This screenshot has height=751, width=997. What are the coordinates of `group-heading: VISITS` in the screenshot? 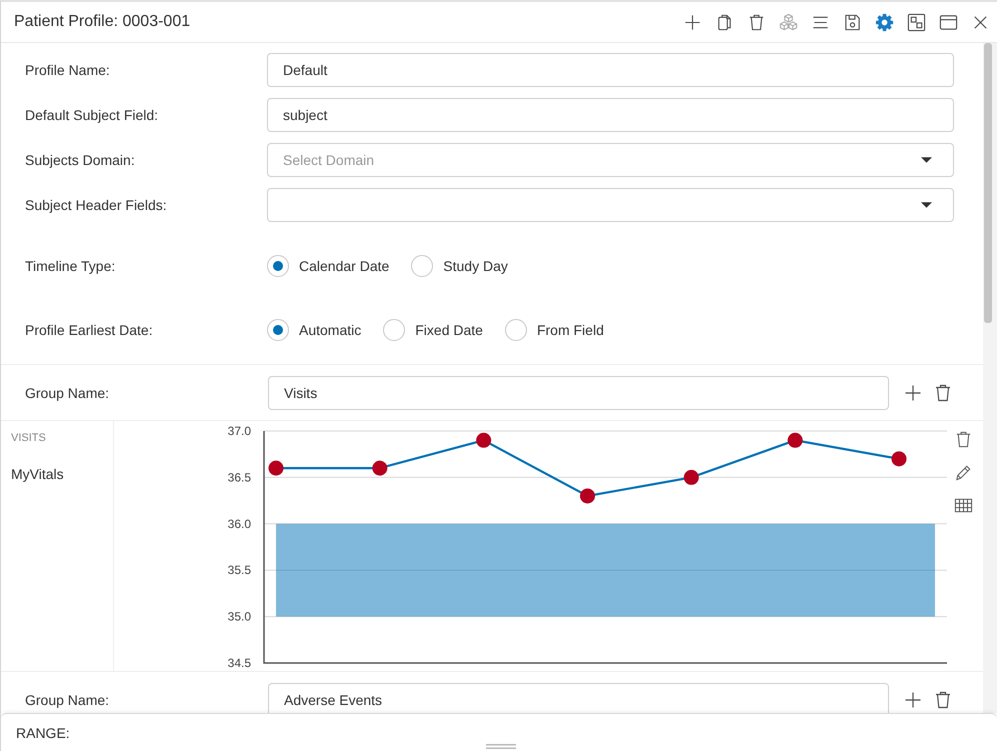 It's located at (28, 438).